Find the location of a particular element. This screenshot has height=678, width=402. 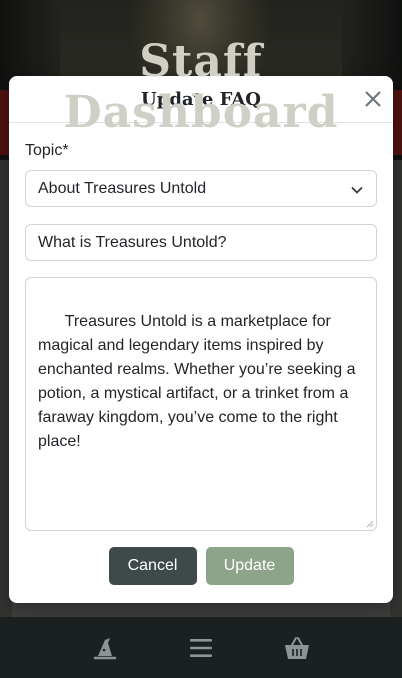

cancel-button: Cancel is located at coordinates (152, 566).